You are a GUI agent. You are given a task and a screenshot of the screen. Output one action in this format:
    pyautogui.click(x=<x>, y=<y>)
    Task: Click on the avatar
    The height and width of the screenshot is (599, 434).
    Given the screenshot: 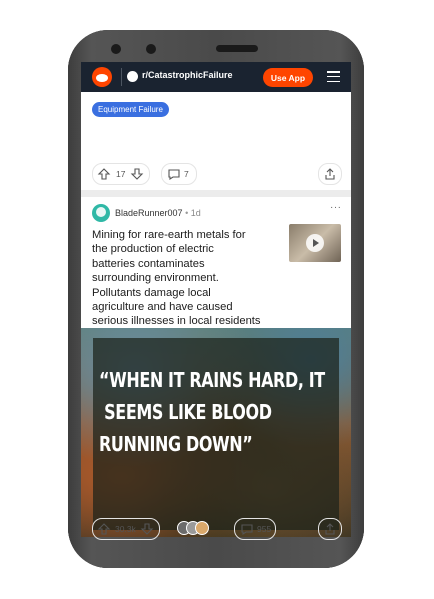 What is the action you would take?
    pyautogui.click(x=101, y=213)
    